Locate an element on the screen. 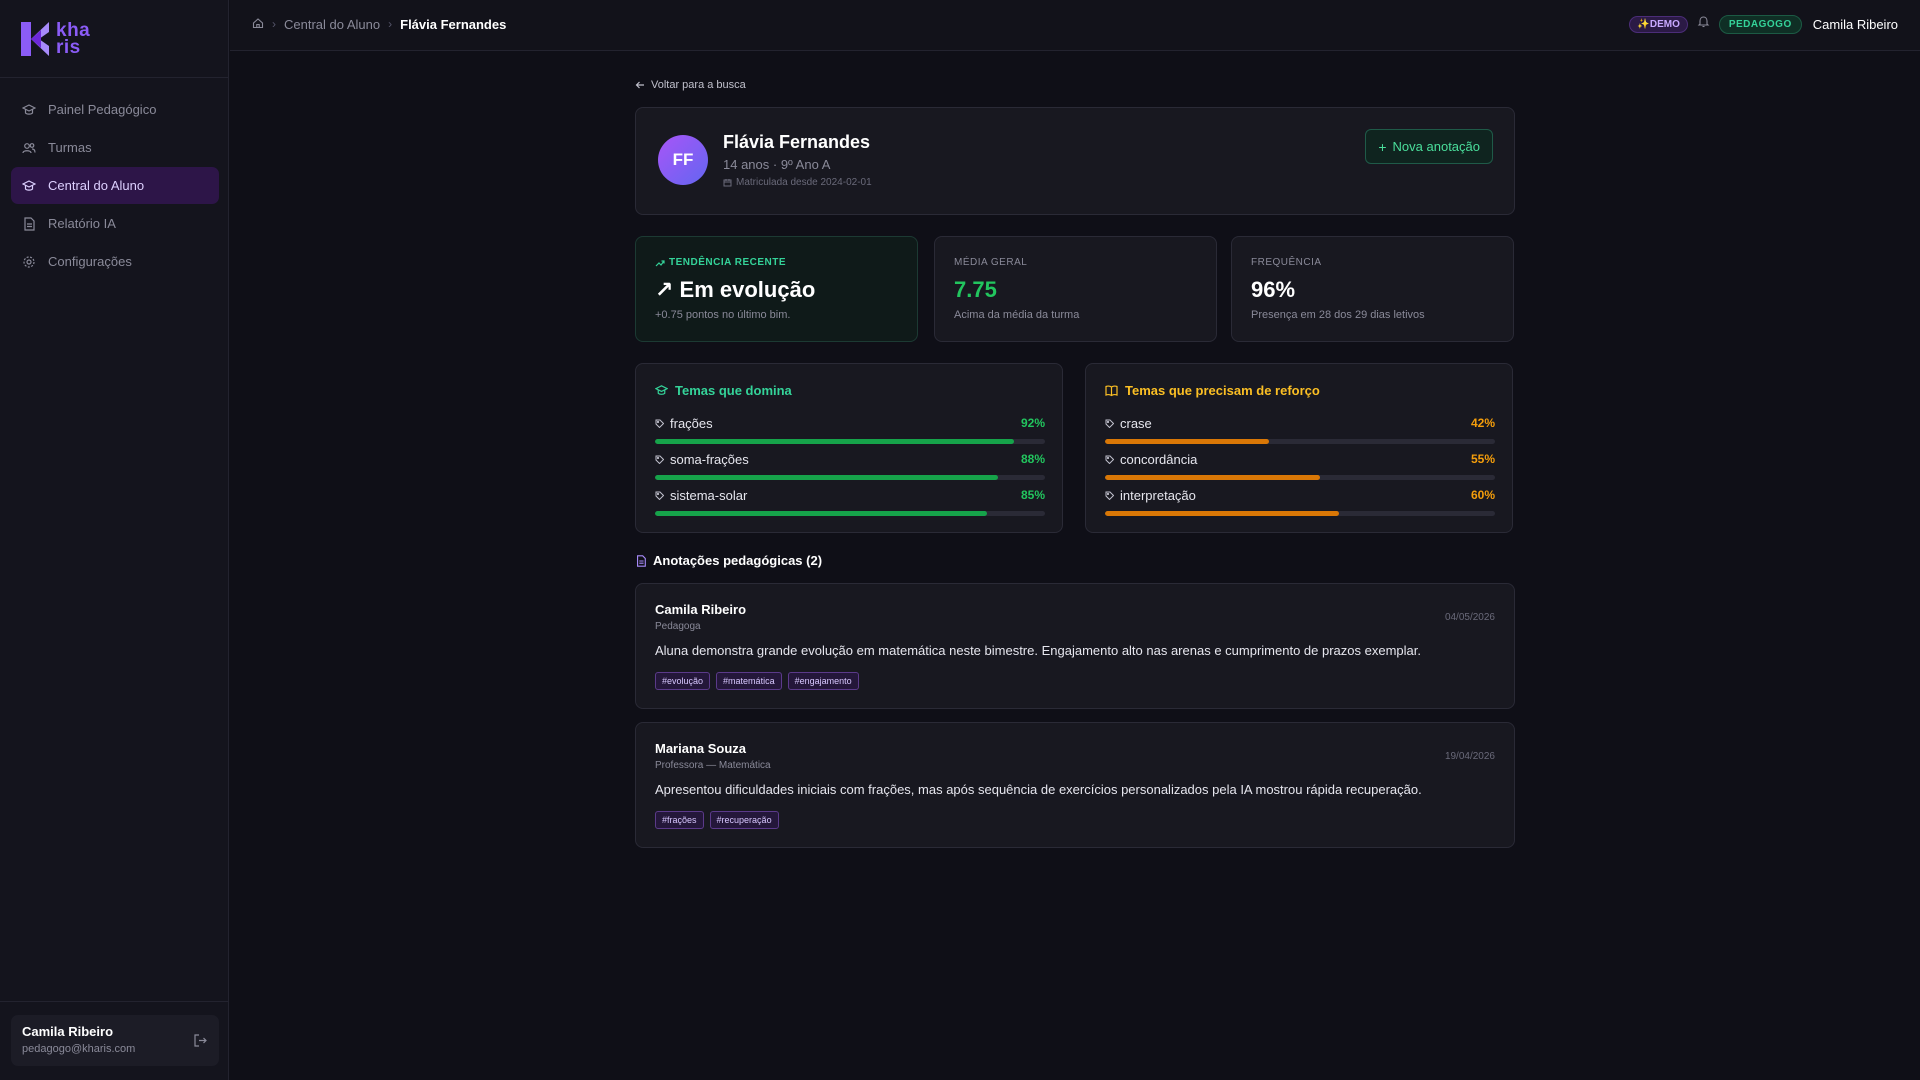 The image size is (1920, 1080). avatar: FF is located at coordinates (683, 160).